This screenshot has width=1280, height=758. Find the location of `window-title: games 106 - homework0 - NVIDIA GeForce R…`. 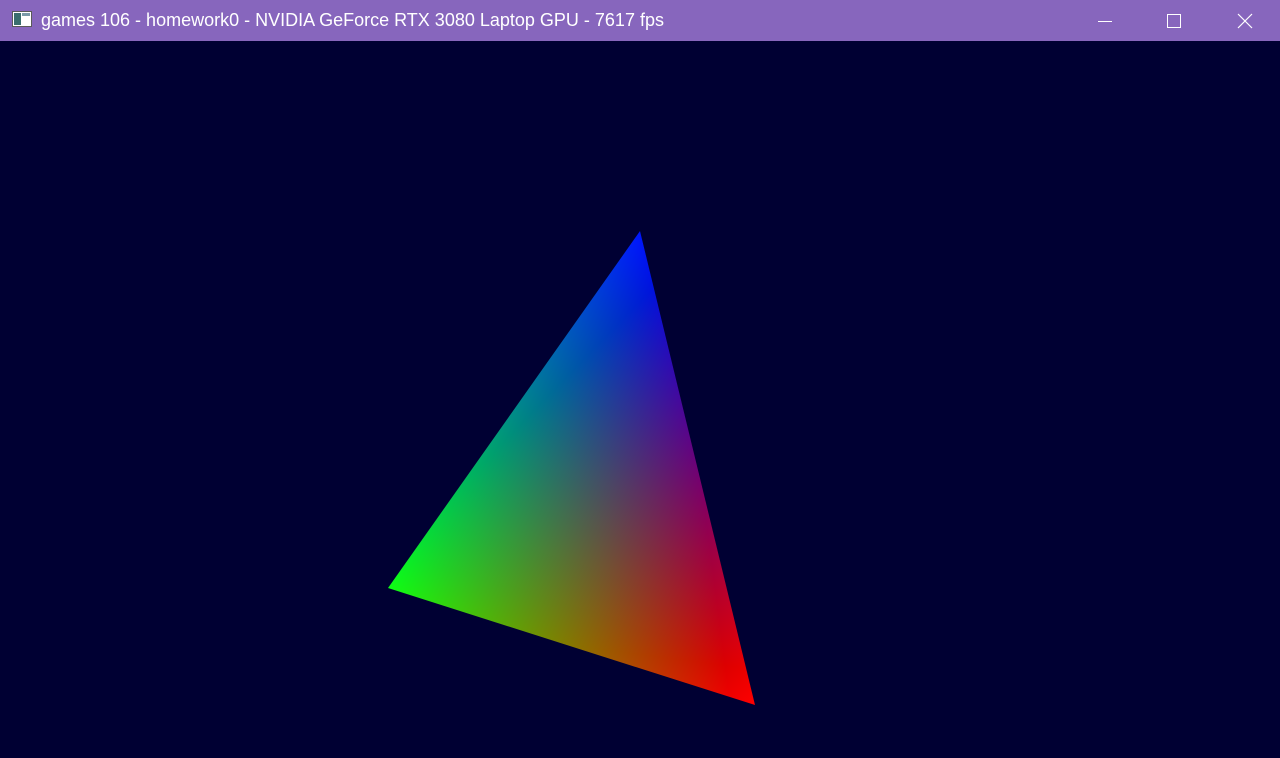

window-title: games 106 - homework0 - NVIDIA GeForce R… is located at coordinates (352, 20).